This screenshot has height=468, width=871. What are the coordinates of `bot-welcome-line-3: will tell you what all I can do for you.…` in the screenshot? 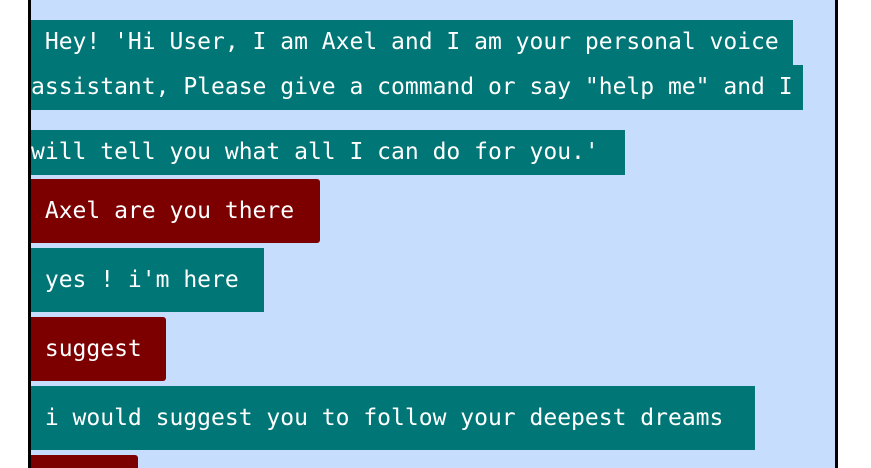 It's located at (328, 152).